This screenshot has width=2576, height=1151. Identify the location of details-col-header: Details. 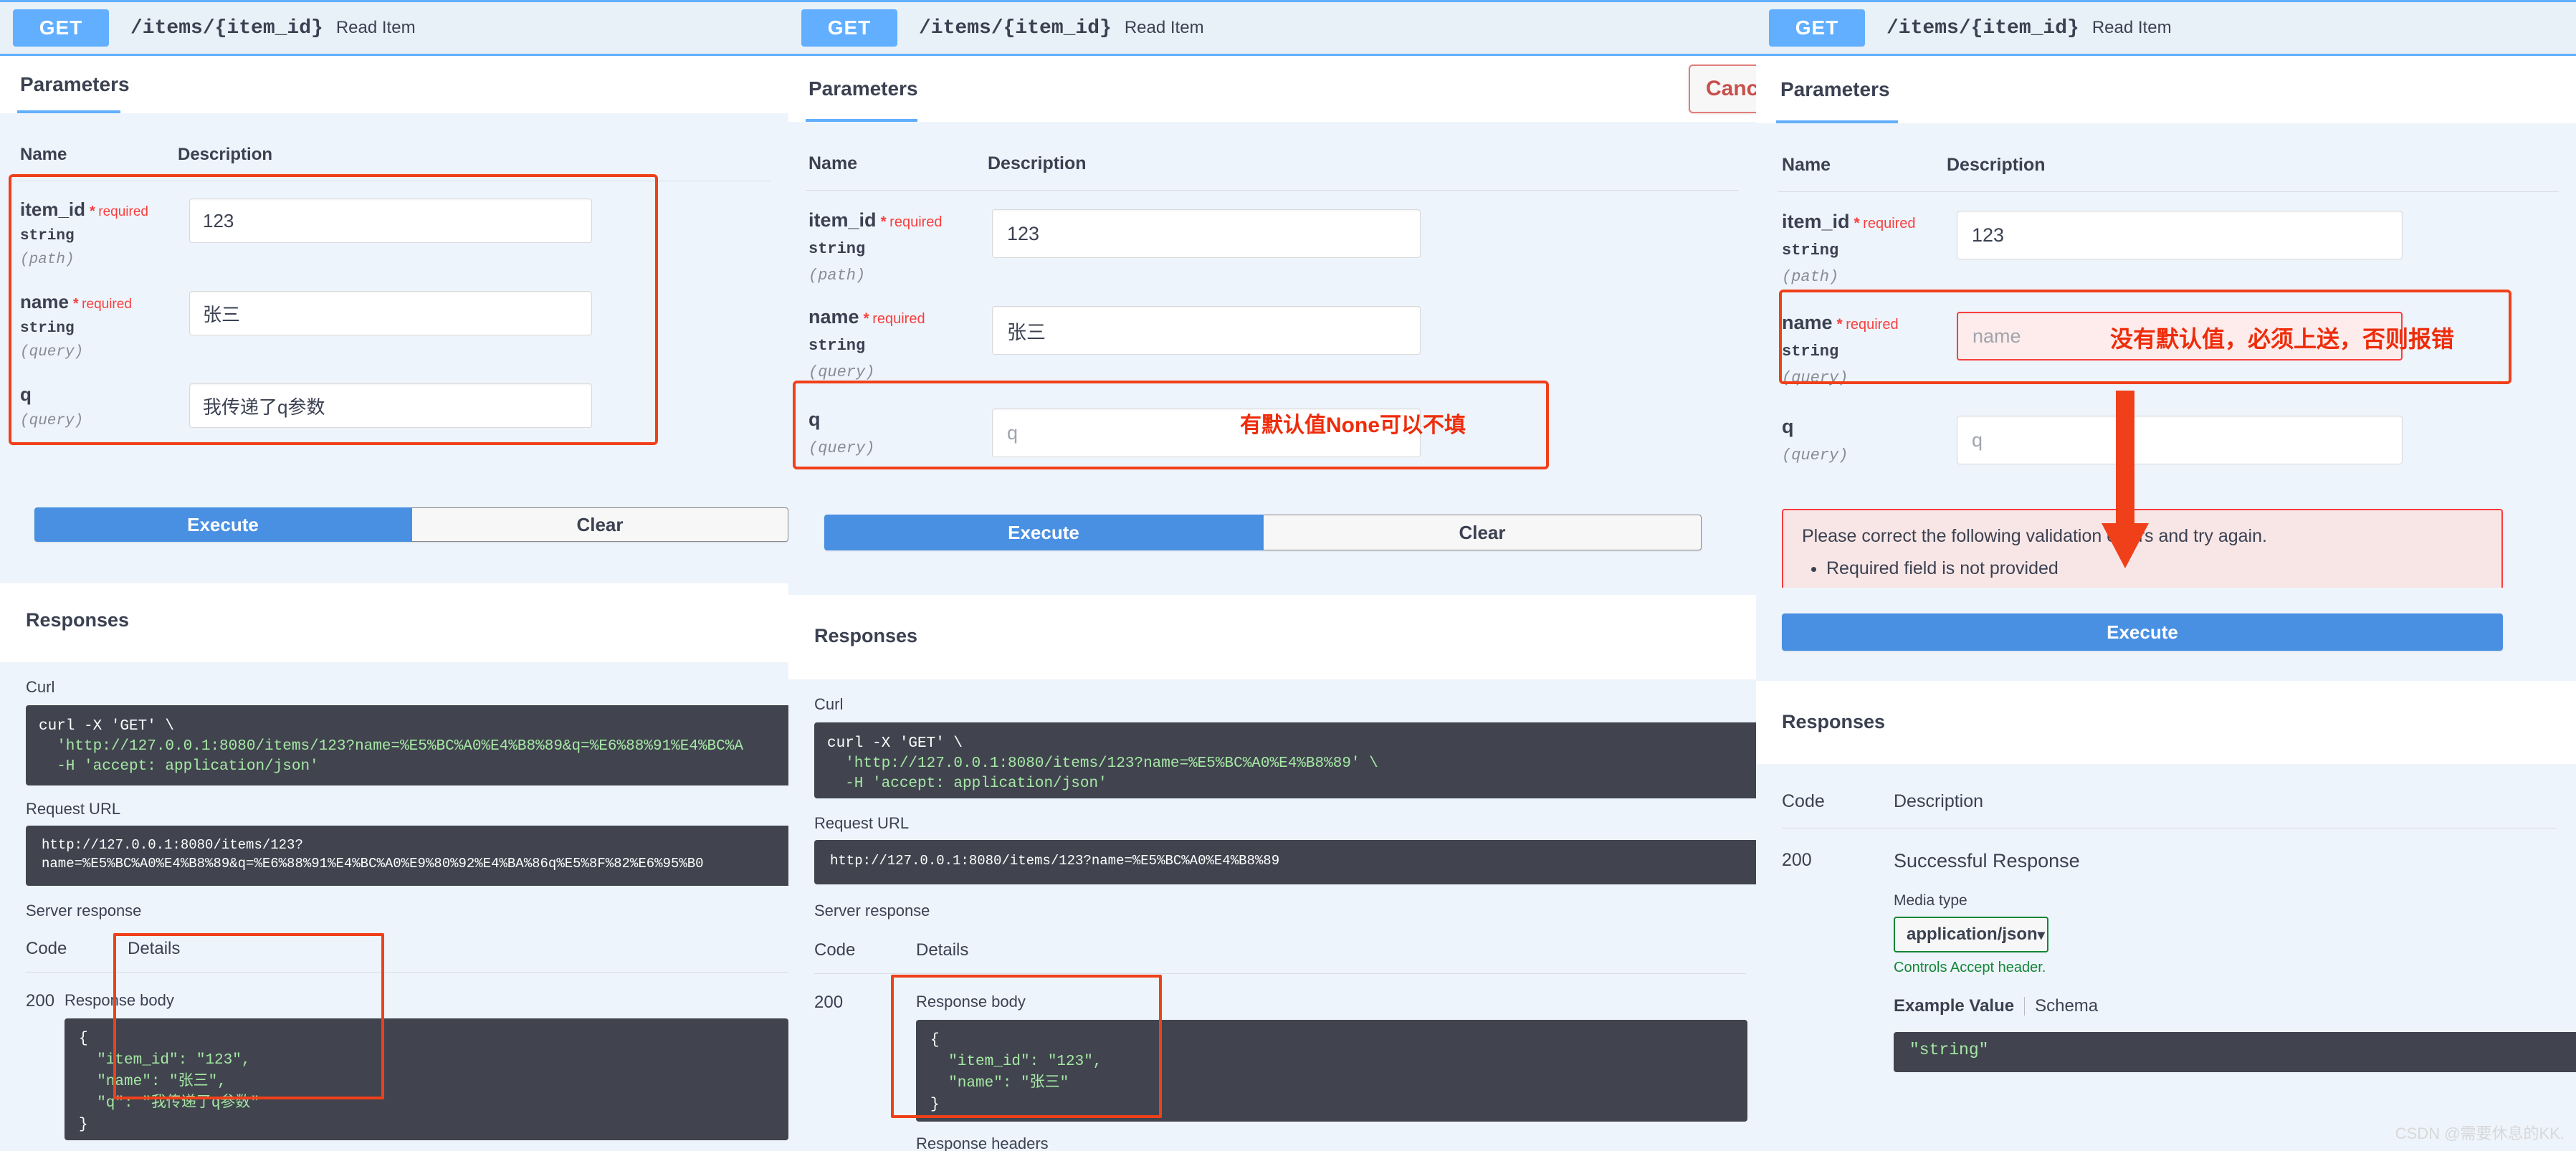
(154, 948).